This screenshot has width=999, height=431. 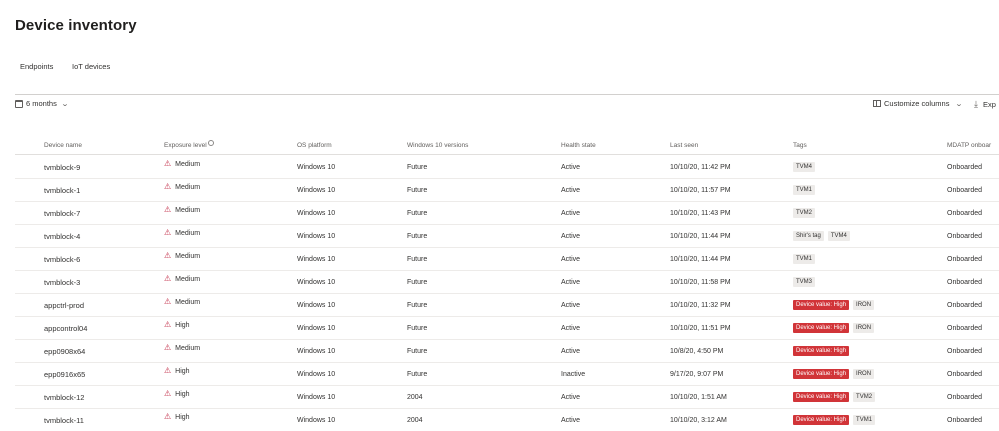 I want to click on device-name-link: tvmblock-1, so click(x=62, y=190).